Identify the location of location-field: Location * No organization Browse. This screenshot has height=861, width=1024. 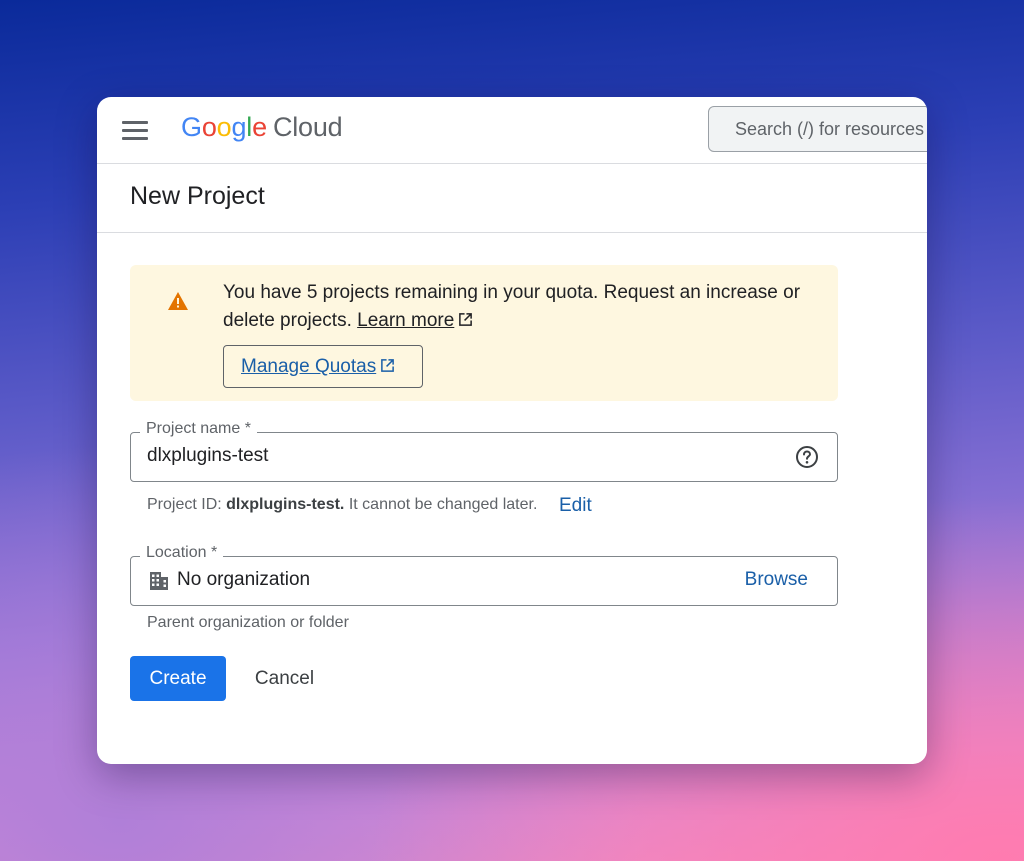
(484, 575).